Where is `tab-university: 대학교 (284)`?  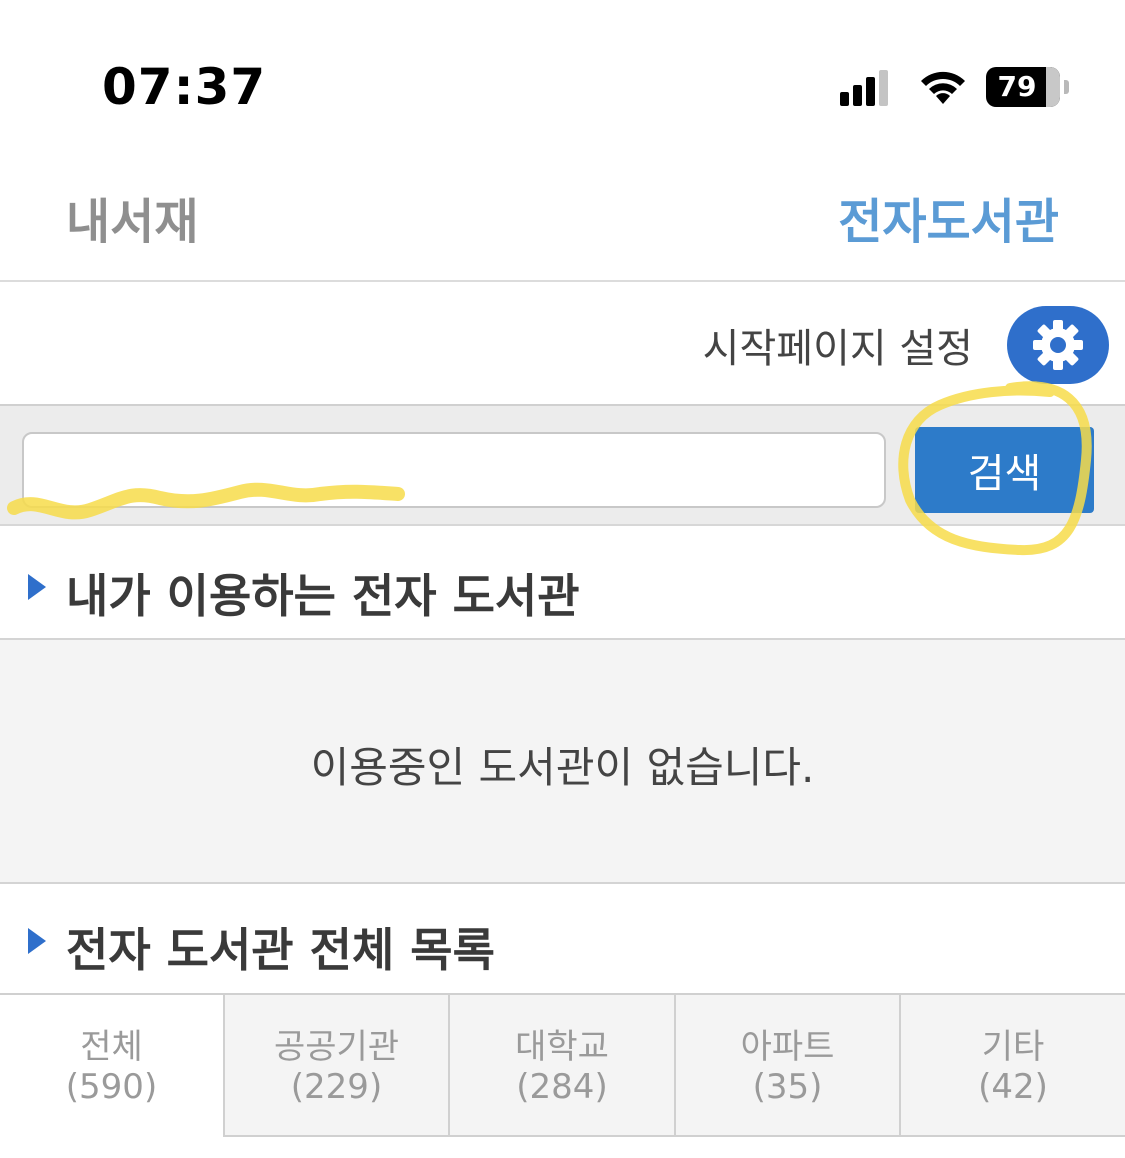
tab-university: 대학교 (284) is located at coordinates (563, 1066).